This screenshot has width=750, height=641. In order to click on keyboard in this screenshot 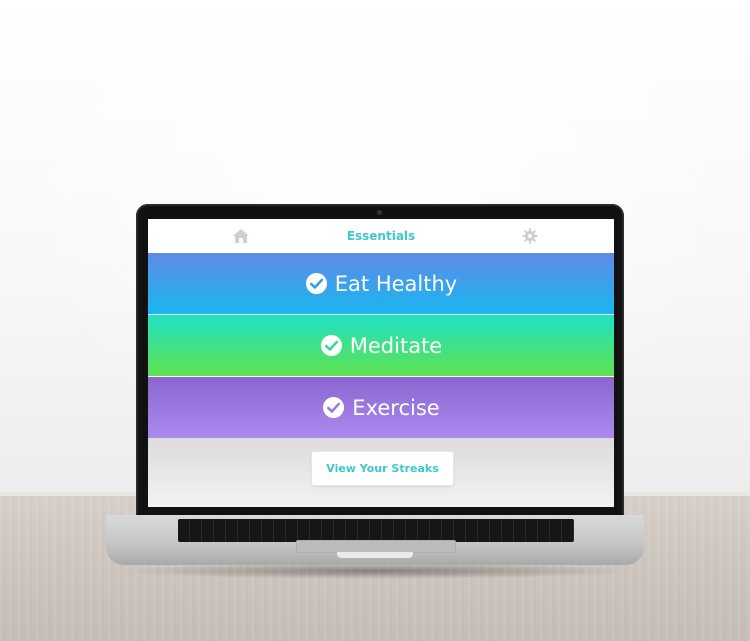, I will do `click(376, 530)`.